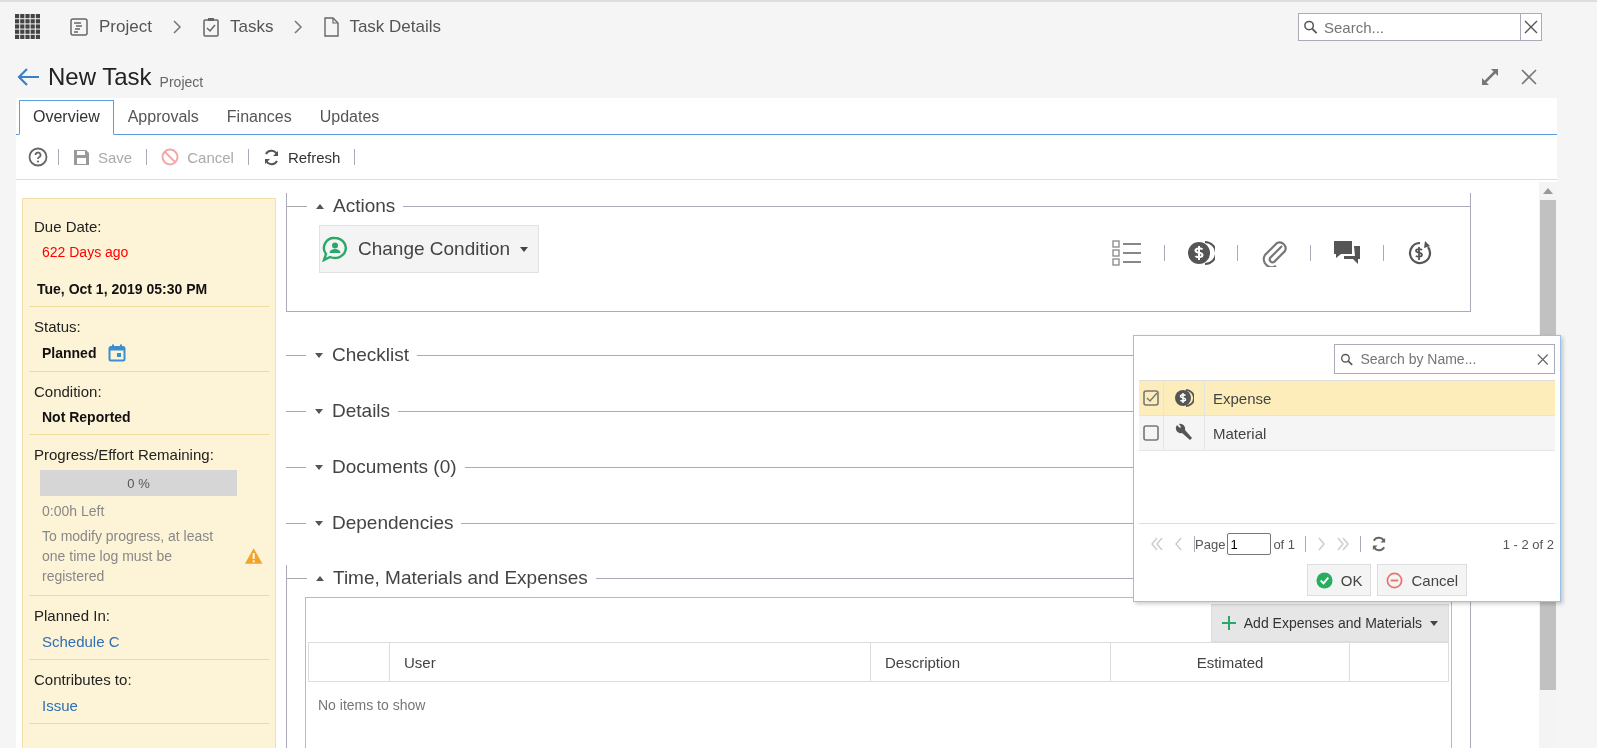  I want to click on item-range: 1 - 2 of 2, so click(1528, 544).